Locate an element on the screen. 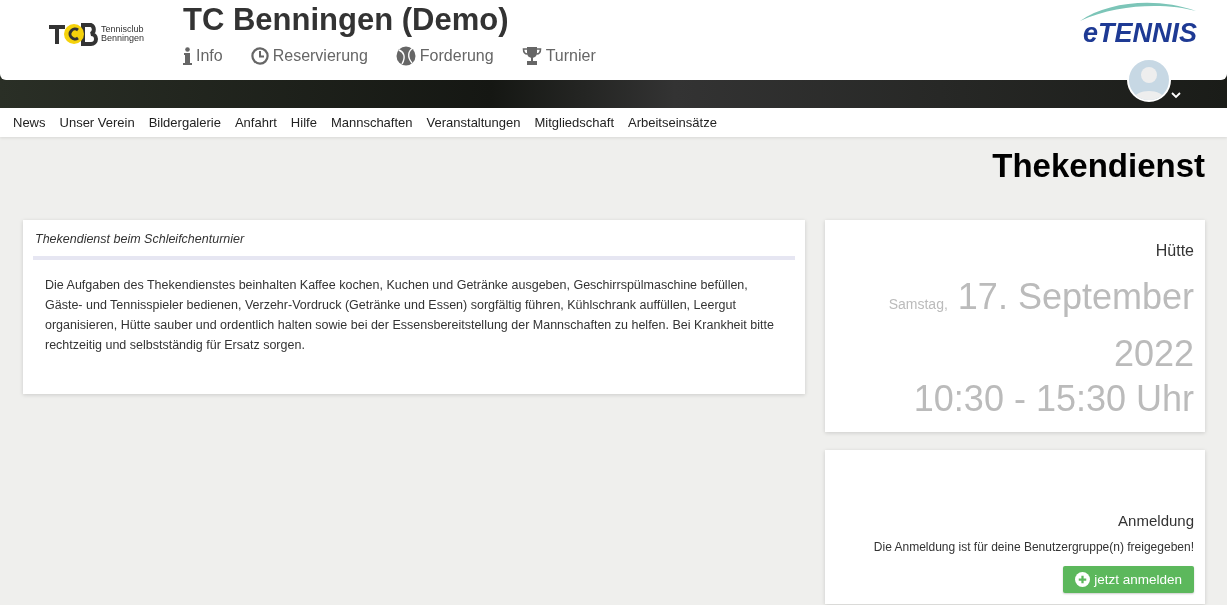  description-text: Die Aufgaben des Thekendienstes beinhalten Kaffee kochen, Kuchen und Getränke ausgeben, Geschirrspülmaschine befüllen, Gäste- und Tennisspieler bedienen, Verzehr-Vordruck (Getränke und Essen) sorgfältig führen, Kühlschrank auffüllen, Leergut organisieren, Hütte sauber und ordentlich halten sowie bei der Essensbereitstellung der Mannschaften zu helfen. Bei Krankheit bitte rechtzeitig und selbstständig für Ersatz sorgen. is located at coordinates (409, 315).